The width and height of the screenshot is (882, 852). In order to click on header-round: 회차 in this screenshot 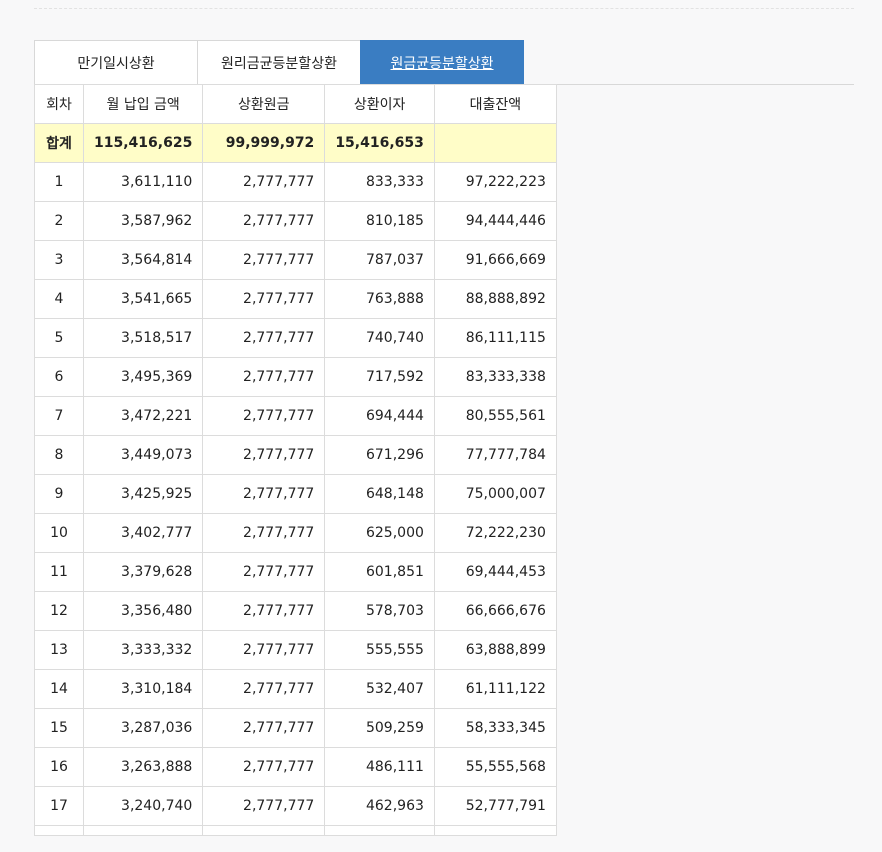, I will do `click(59, 104)`.